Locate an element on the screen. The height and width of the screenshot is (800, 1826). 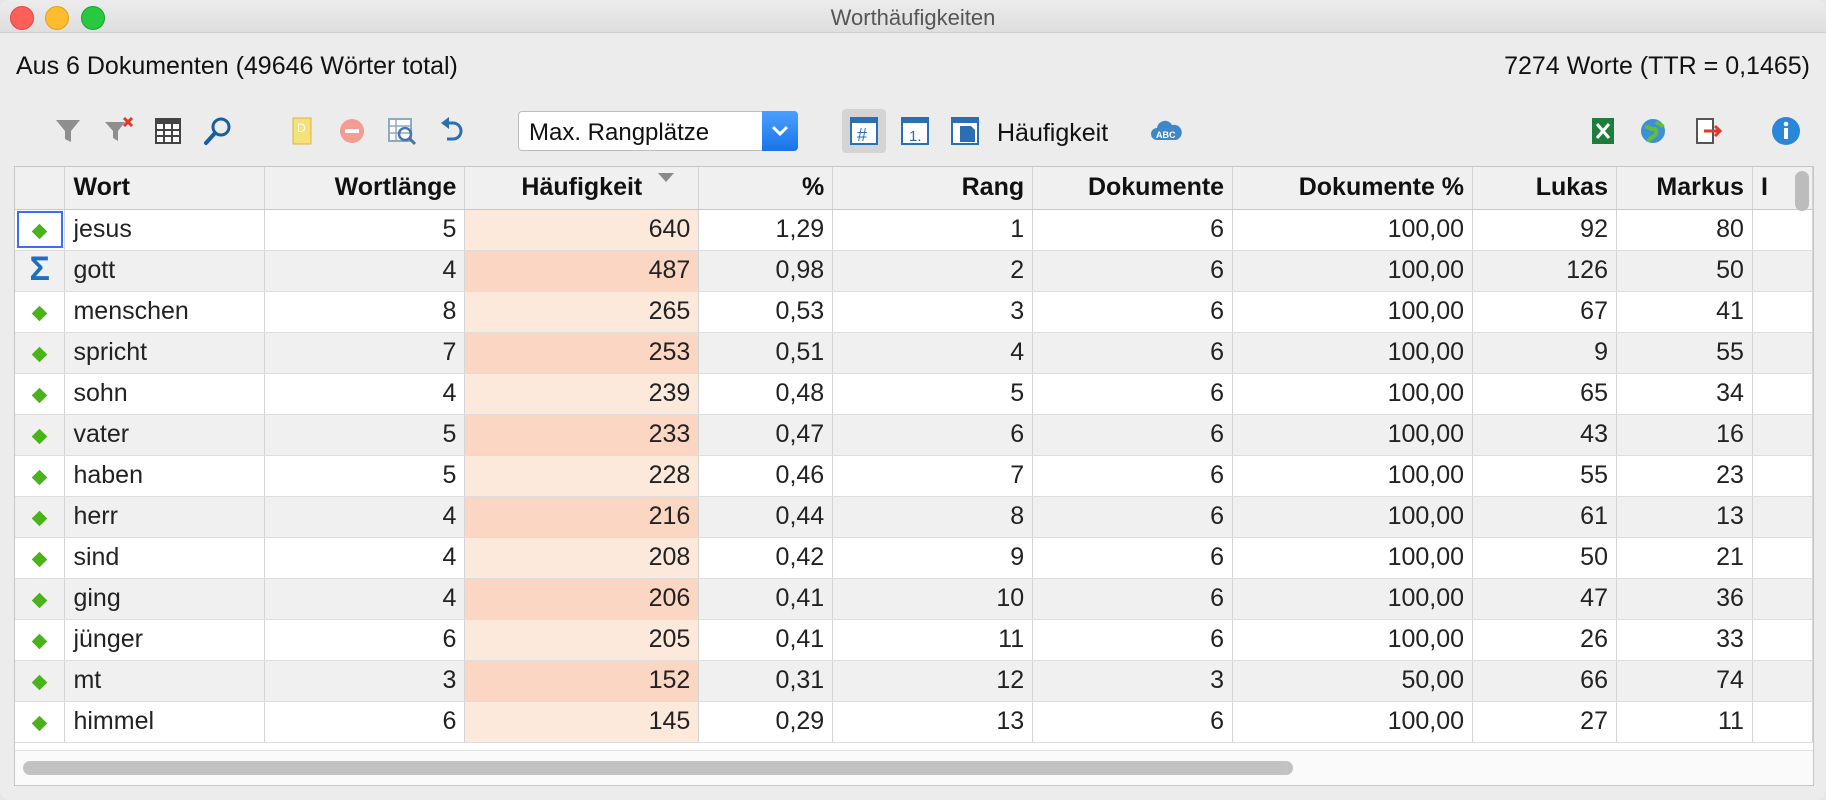
table-cell-lukas: 61 is located at coordinates (1544, 517).